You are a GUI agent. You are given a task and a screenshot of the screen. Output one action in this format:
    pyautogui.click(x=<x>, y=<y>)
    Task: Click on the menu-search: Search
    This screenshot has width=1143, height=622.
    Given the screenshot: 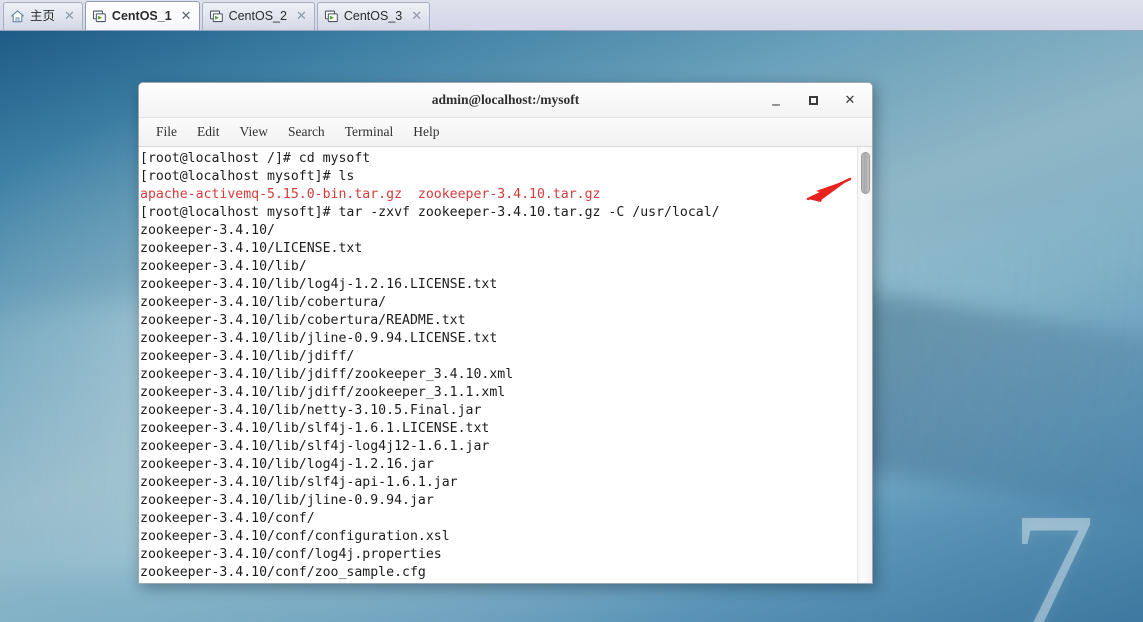 What is the action you would take?
    pyautogui.click(x=306, y=132)
    